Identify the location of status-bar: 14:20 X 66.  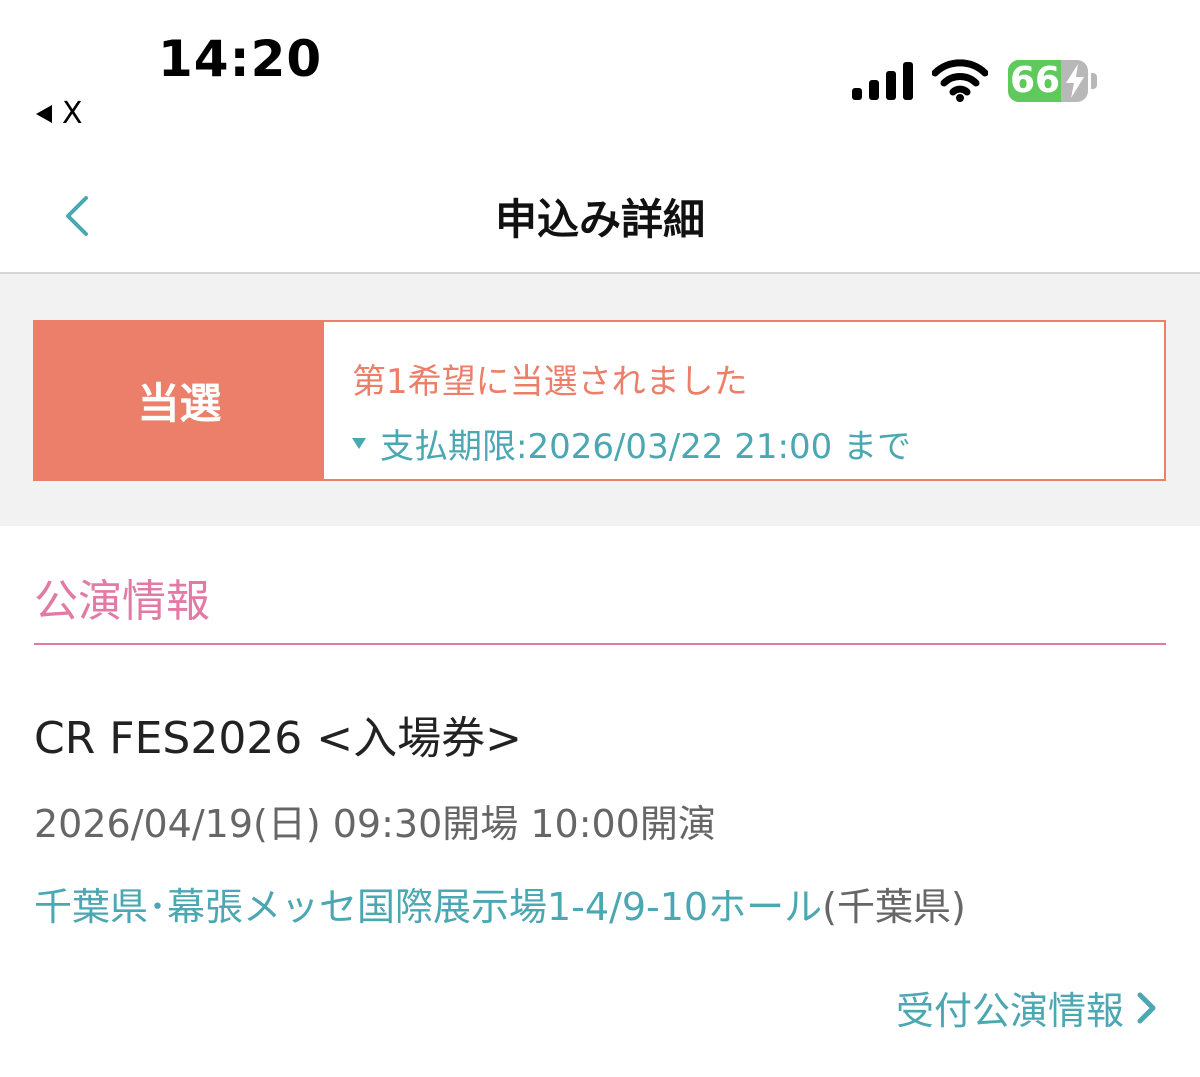
(600, 75).